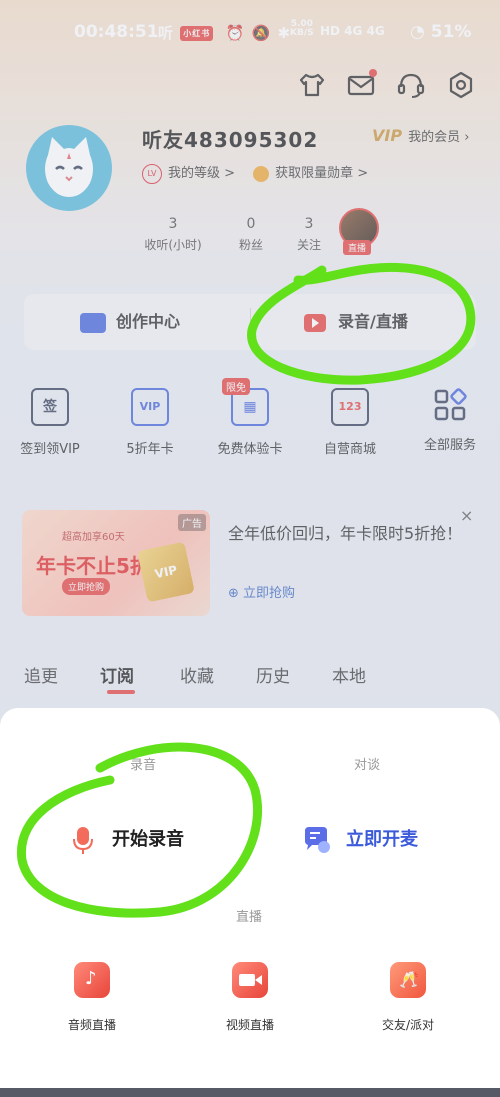 This screenshot has width=500, height=1097. What do you see at coordinates (249, 917) in the screenshot?
I see `section-live-label: 直播` at bounding box center [249, 917].